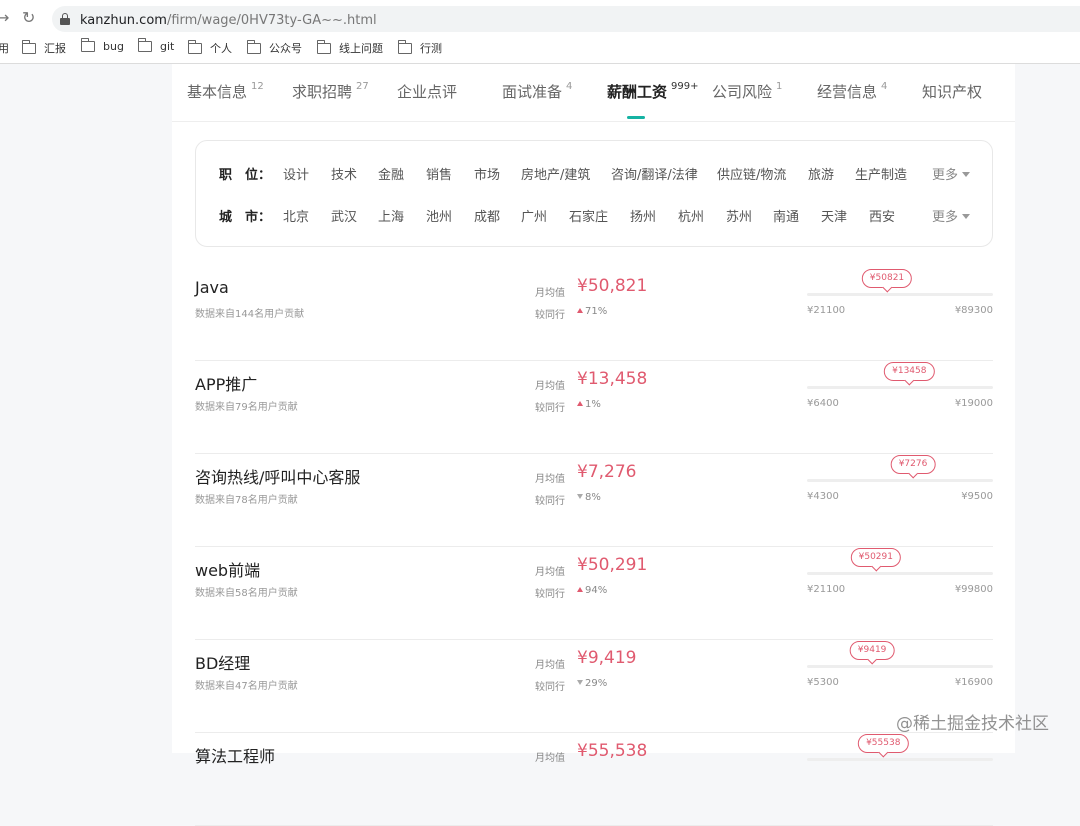 This screenshot has height=826, width=1080. I want to click on data-source-note: 数据来自78名用户贡献, so click(246, 500).